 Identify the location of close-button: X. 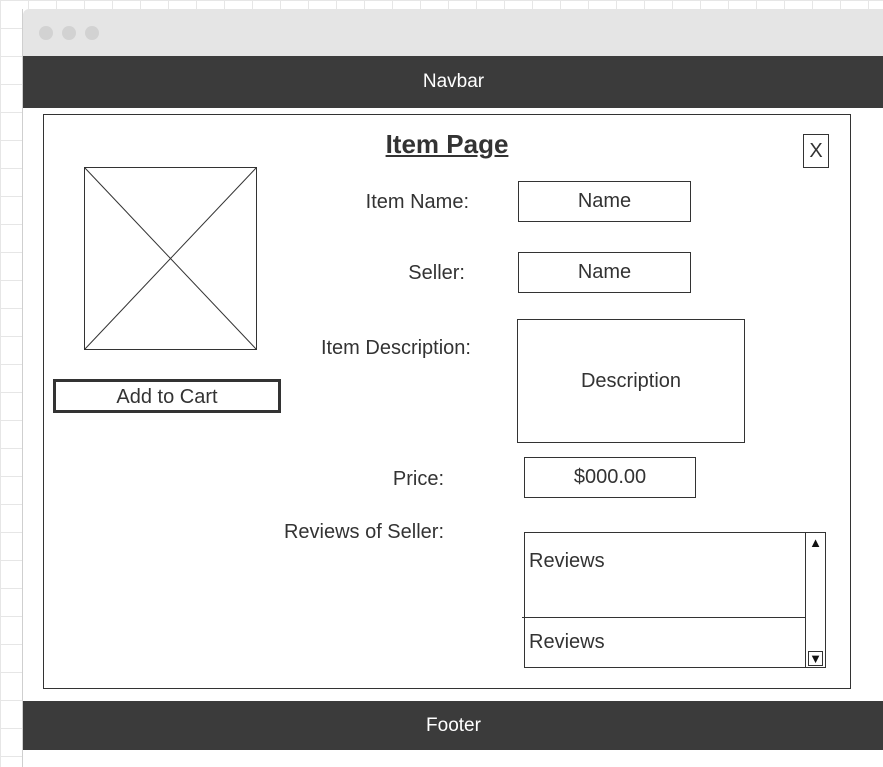
(816, 151).